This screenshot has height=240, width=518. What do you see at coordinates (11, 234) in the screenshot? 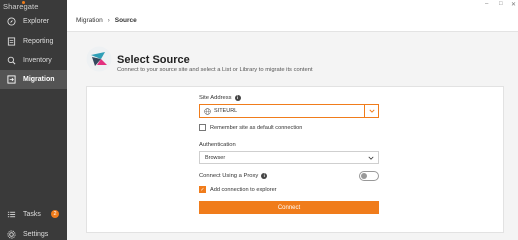
I see `settings-icon` at bounding box center [11, 234].